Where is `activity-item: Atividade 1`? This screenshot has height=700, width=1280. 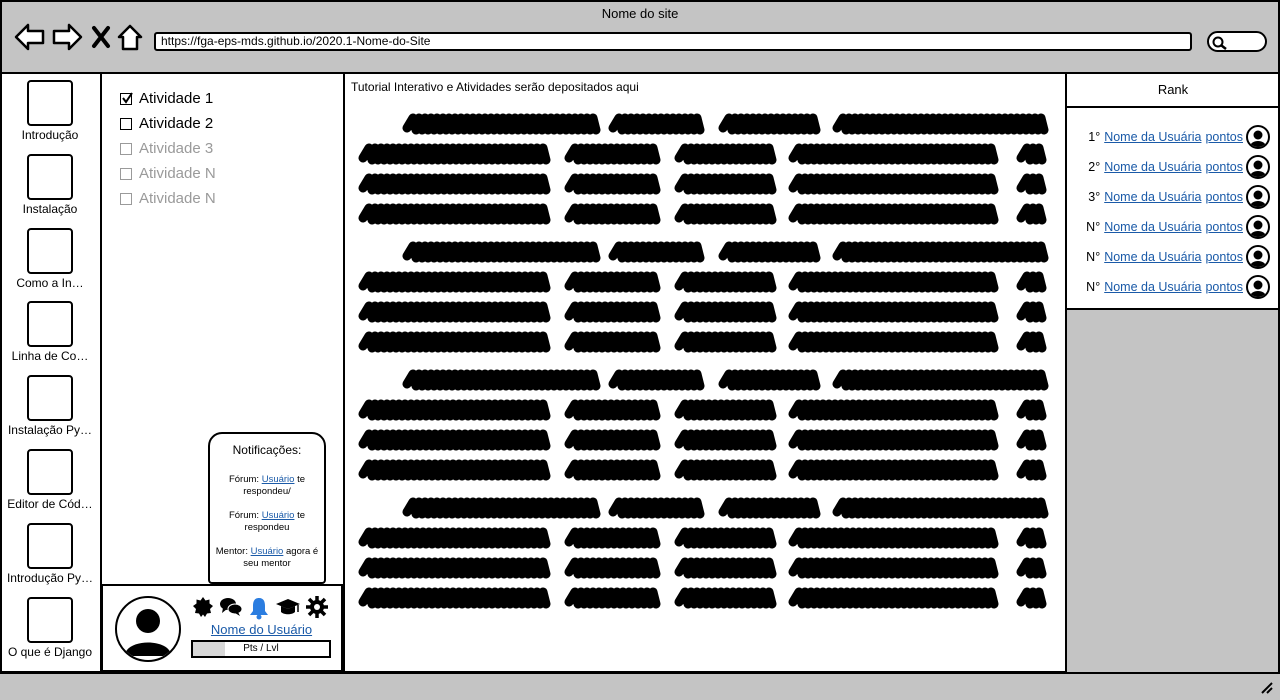 activity-item: Atividade 1 is located at coordinates (168, 98).